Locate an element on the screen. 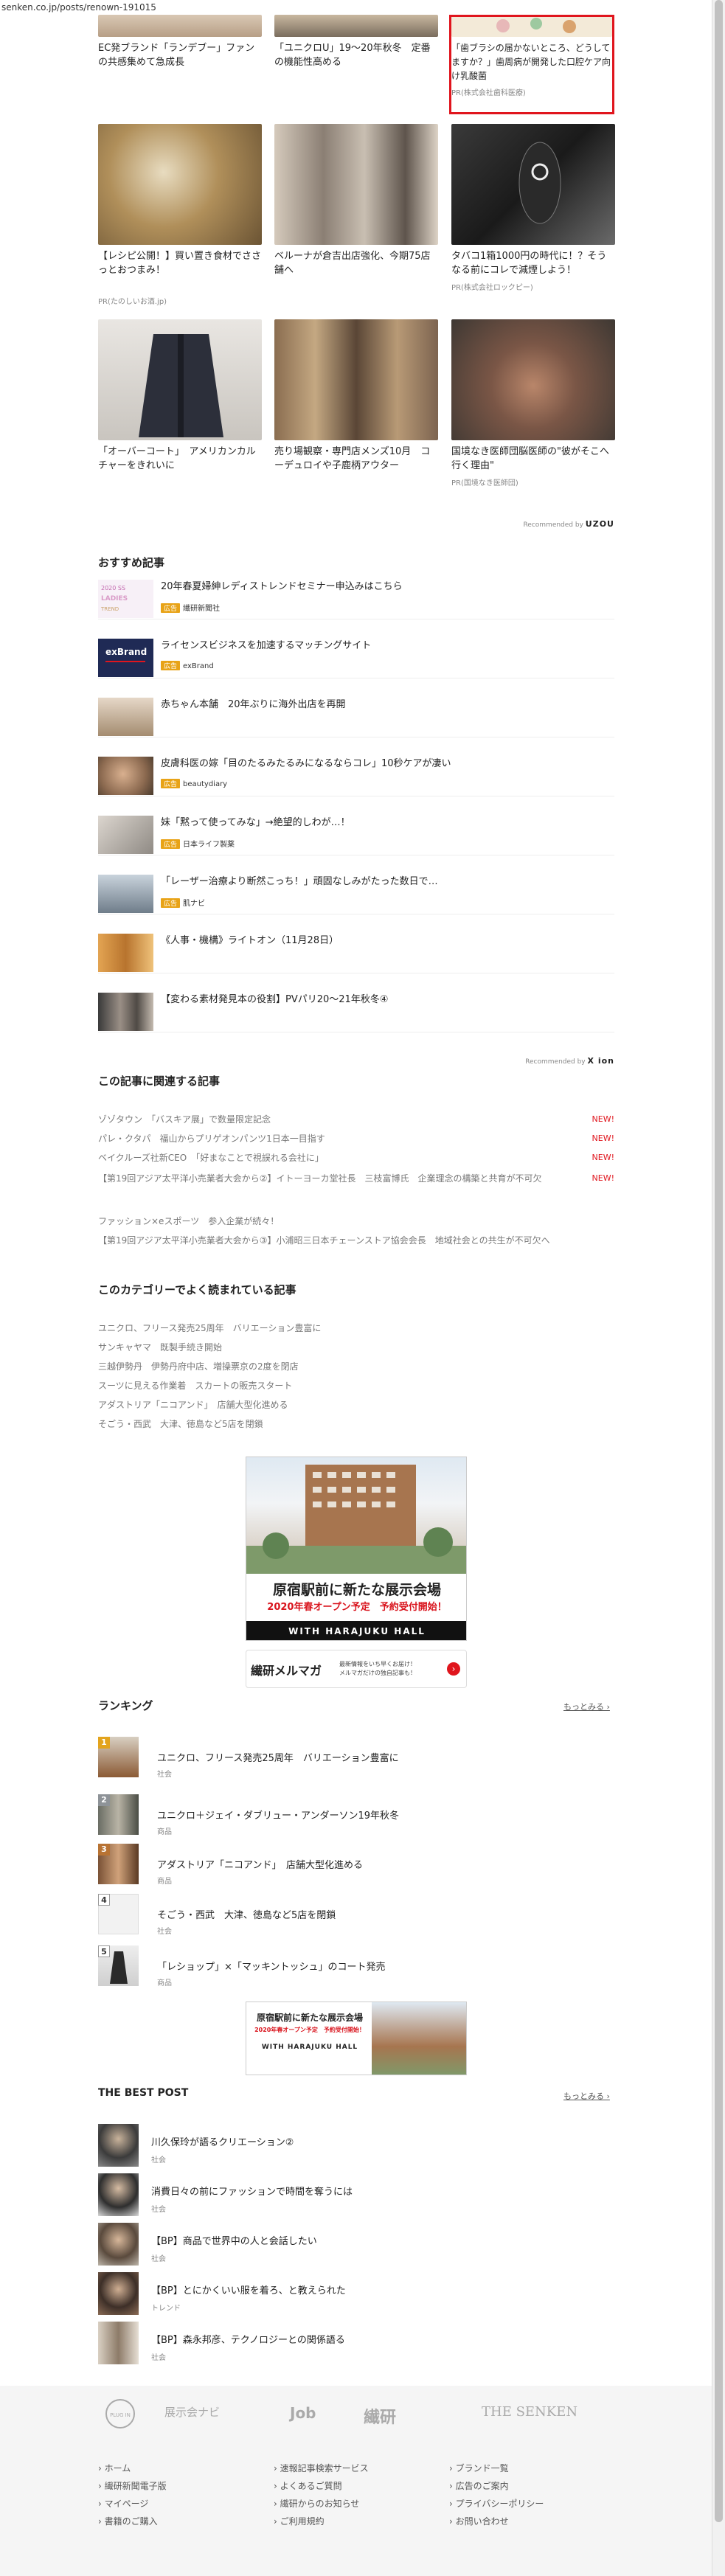 The image size is (725, 2576). footer-link-ads: › 広告のご案内 is located at coordinates (534, 2486).